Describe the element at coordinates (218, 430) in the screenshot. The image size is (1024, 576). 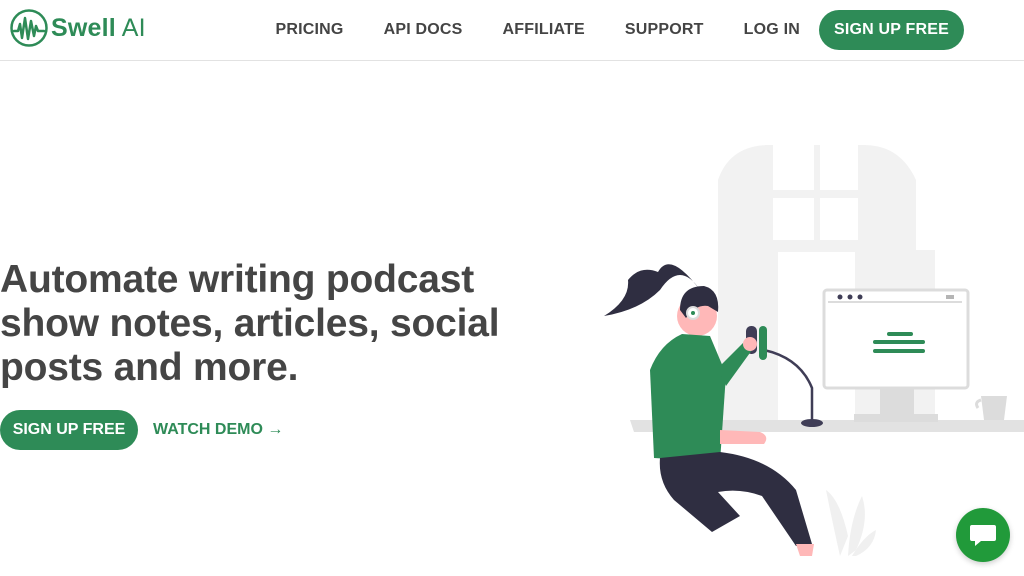
I see `watch-demo-link: WATCH DEMO →` at that location.